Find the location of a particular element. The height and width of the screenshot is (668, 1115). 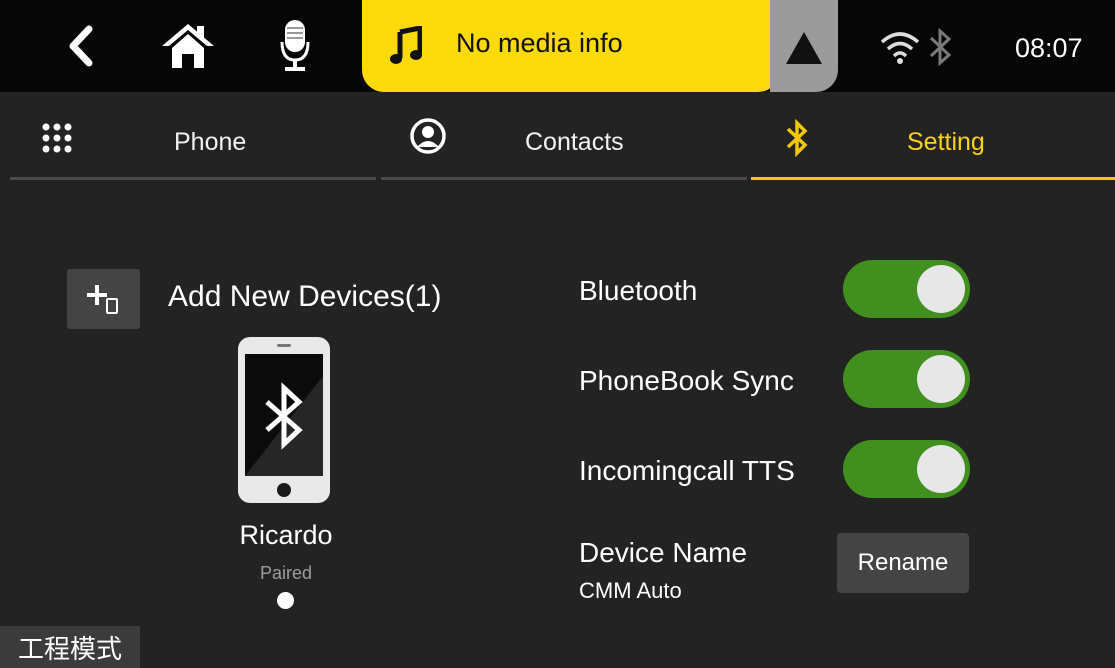

phonebook-sync-label: PhoneBook Sync is located at coordinates (686, 380).